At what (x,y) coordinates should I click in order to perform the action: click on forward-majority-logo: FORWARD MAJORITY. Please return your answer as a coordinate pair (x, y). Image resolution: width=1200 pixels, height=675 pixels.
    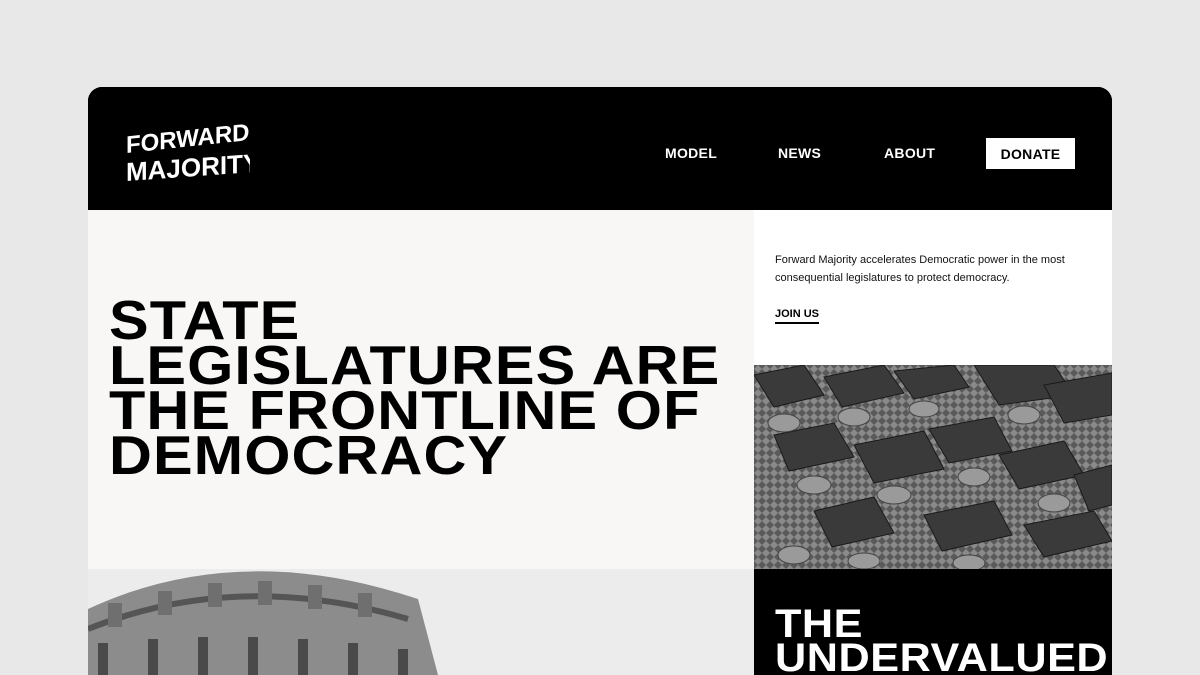
    Looking at the image, I should click on (188, 154).